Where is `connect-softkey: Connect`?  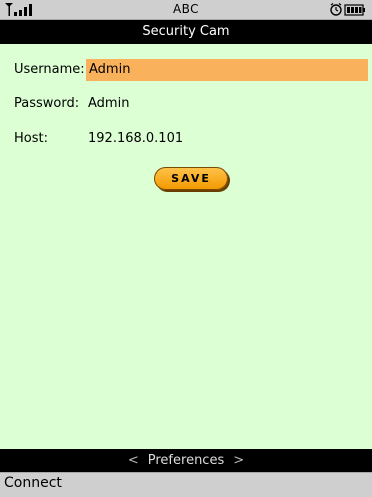 connect-softkey: Connect is located at coordinates (33, 483).